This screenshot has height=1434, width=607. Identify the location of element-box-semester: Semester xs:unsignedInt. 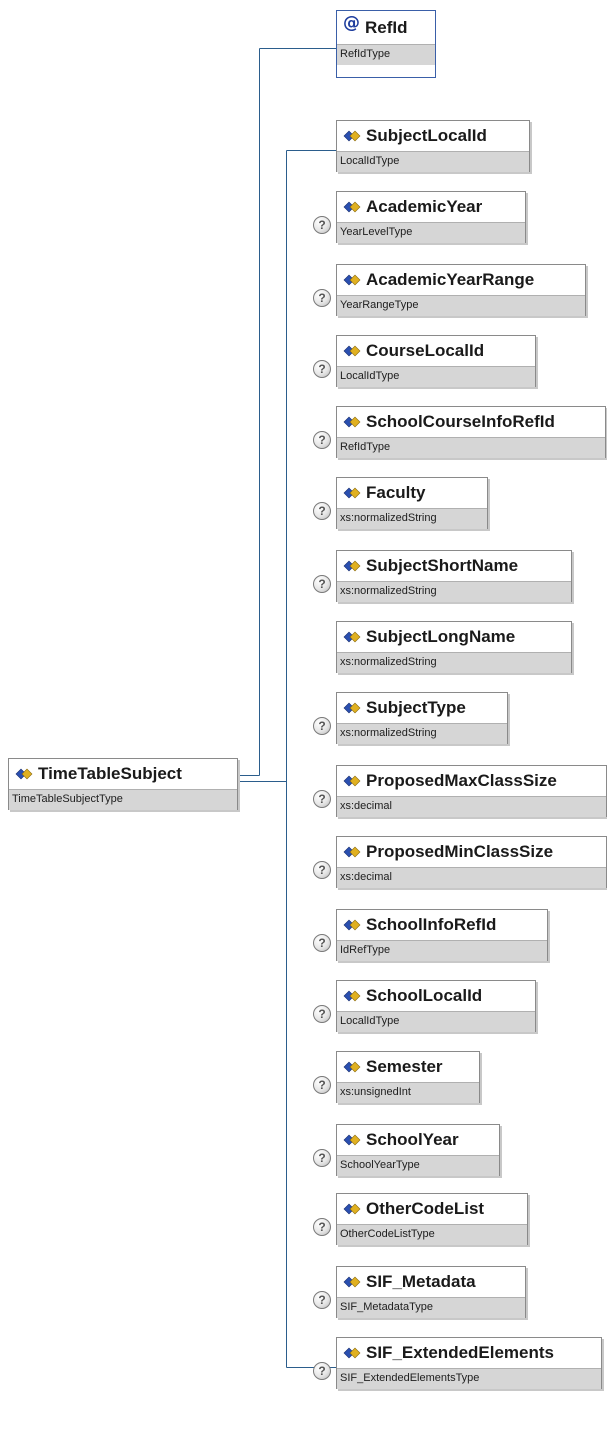
(408, 1077).